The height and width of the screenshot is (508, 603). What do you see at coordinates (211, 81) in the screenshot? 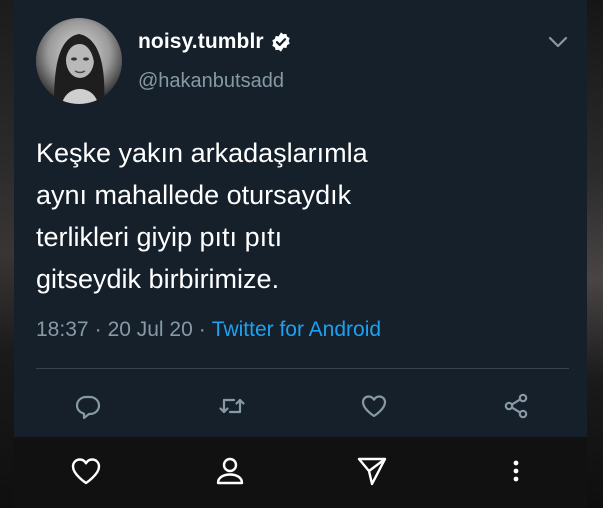
I see `user-handle: @hakanbutsadd` at bounding box center [211, 81].